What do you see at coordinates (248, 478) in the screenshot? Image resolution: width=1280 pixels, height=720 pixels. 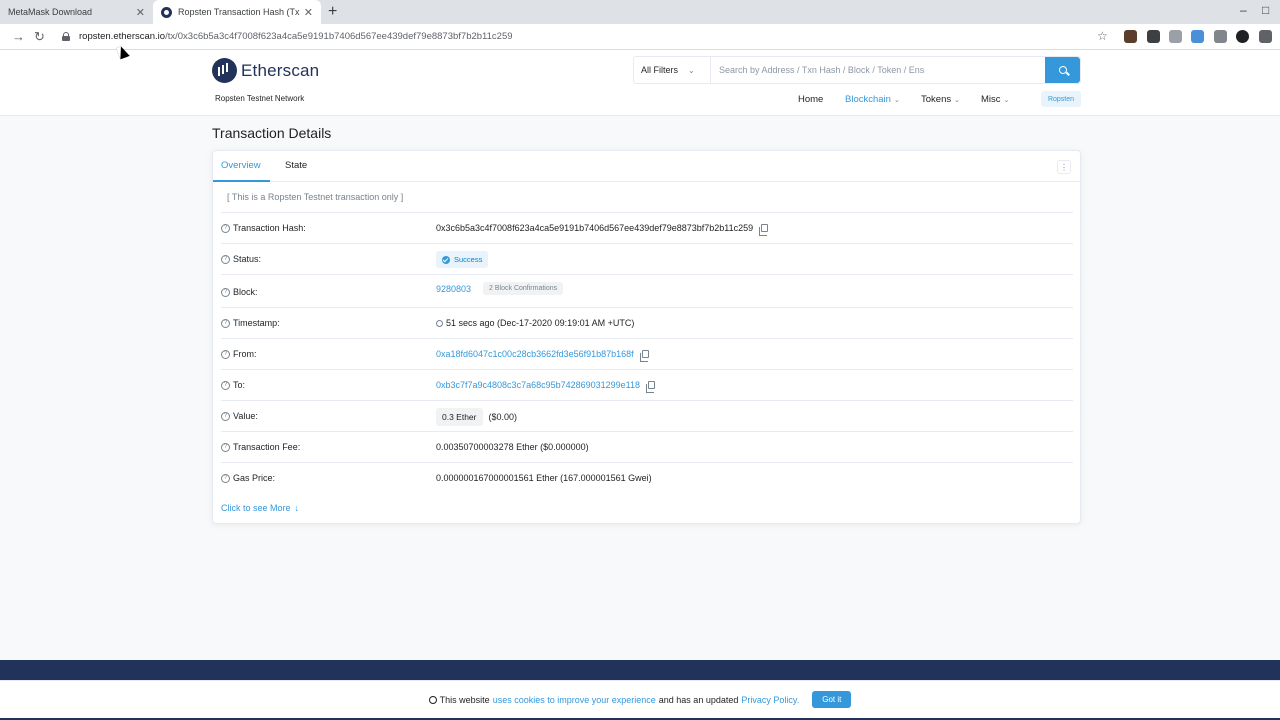 I see `row-label: ? Gas Price:` at bounding box center [248, 478].